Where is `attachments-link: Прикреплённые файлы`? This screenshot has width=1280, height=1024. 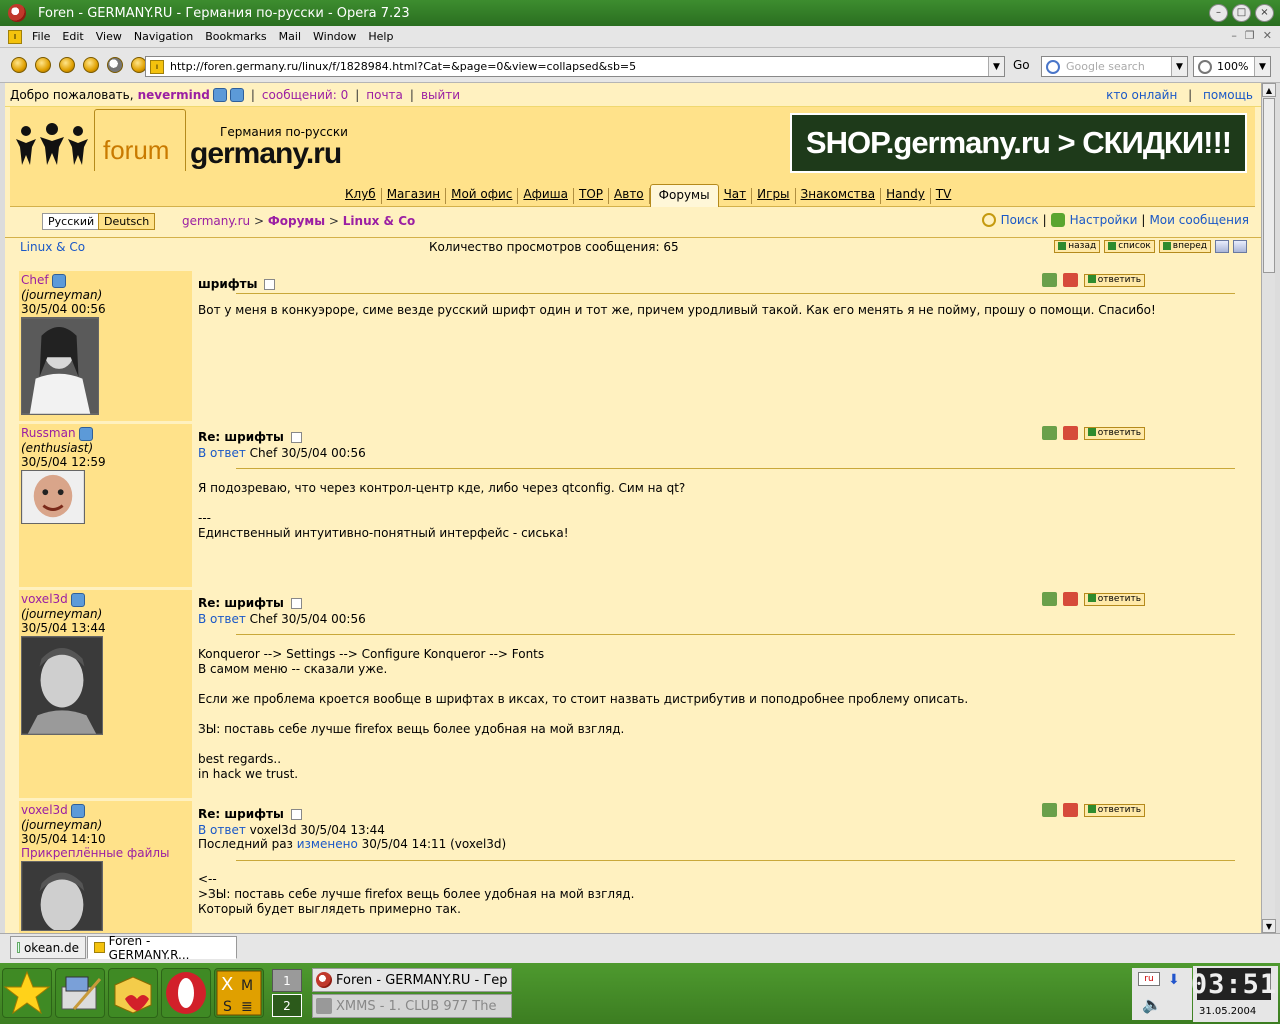 attachments-link: Прикреплённые файлы is located at coordinates (105, 853).